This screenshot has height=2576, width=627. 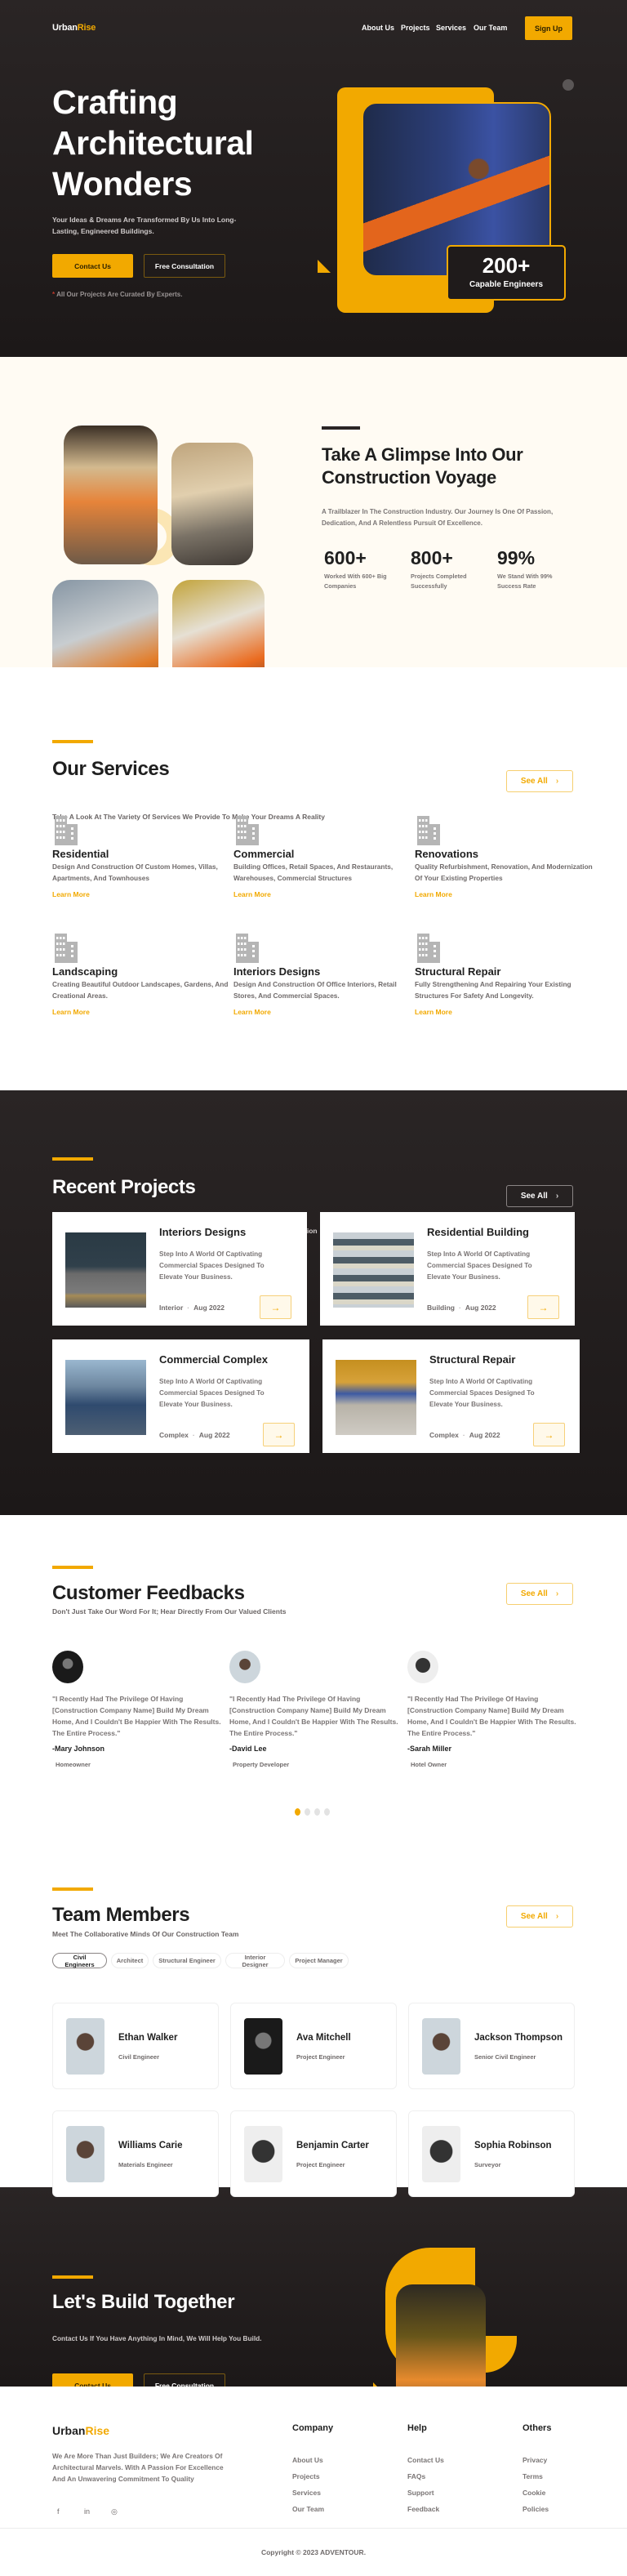 What do you see at coordinates (135, 2046) in the screenshot?
I see `team-member-card: Ethan Walker Civil Engineer` at bounding box center [135, 2046].